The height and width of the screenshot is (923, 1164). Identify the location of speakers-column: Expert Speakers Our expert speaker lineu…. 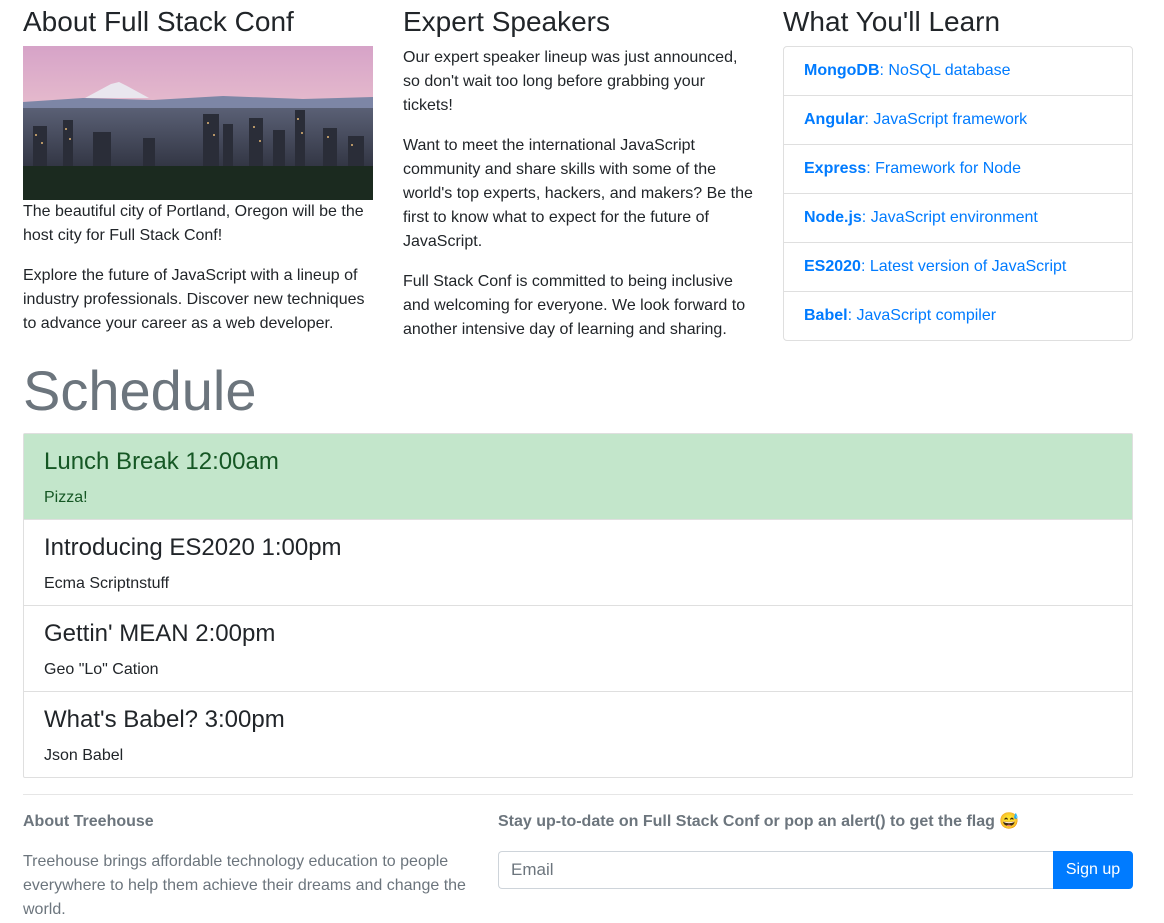
(578, 179).